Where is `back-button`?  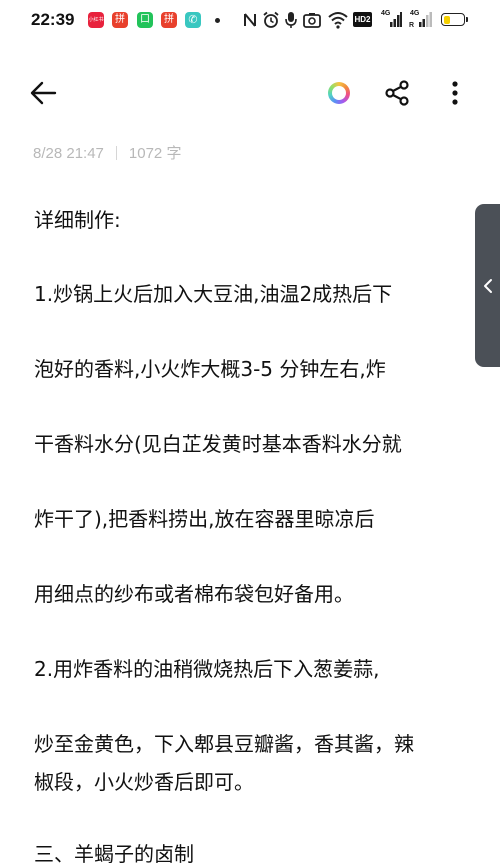
back-button is located at coordinates (44, 93).